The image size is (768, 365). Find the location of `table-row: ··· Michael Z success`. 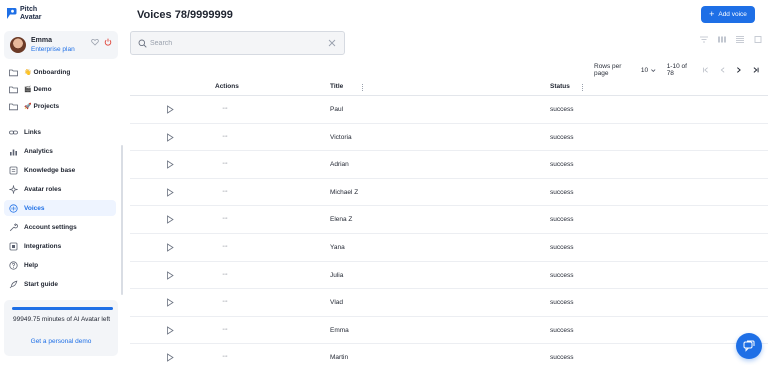

table-row: ··· Michael Z success is located at coordinates (449, 193).